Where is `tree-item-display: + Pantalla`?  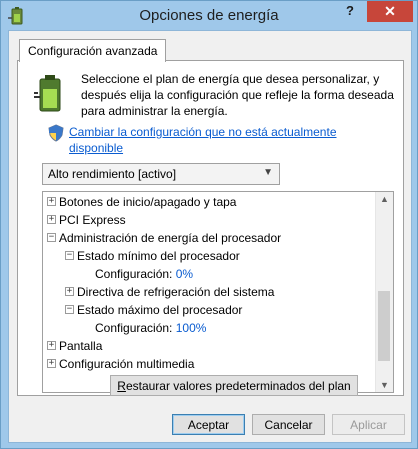 tree-item-display: + Pantalla is located at coordinates (75, 346).